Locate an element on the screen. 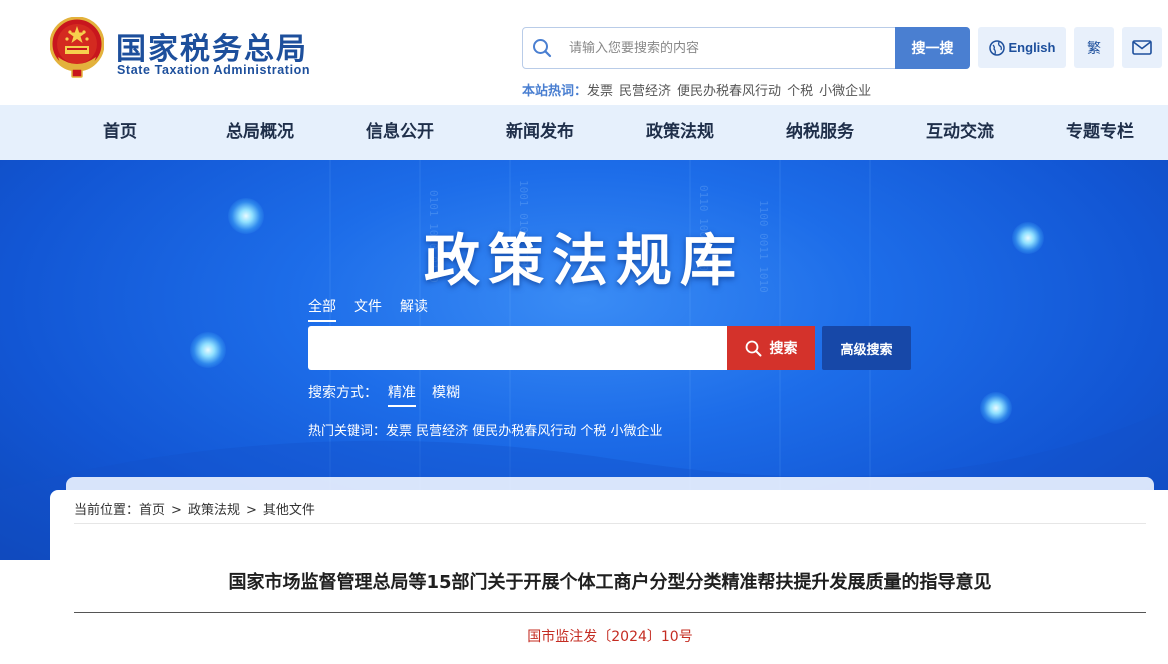  policy-search-button: 搜索 is located at coordinates (771, 348).